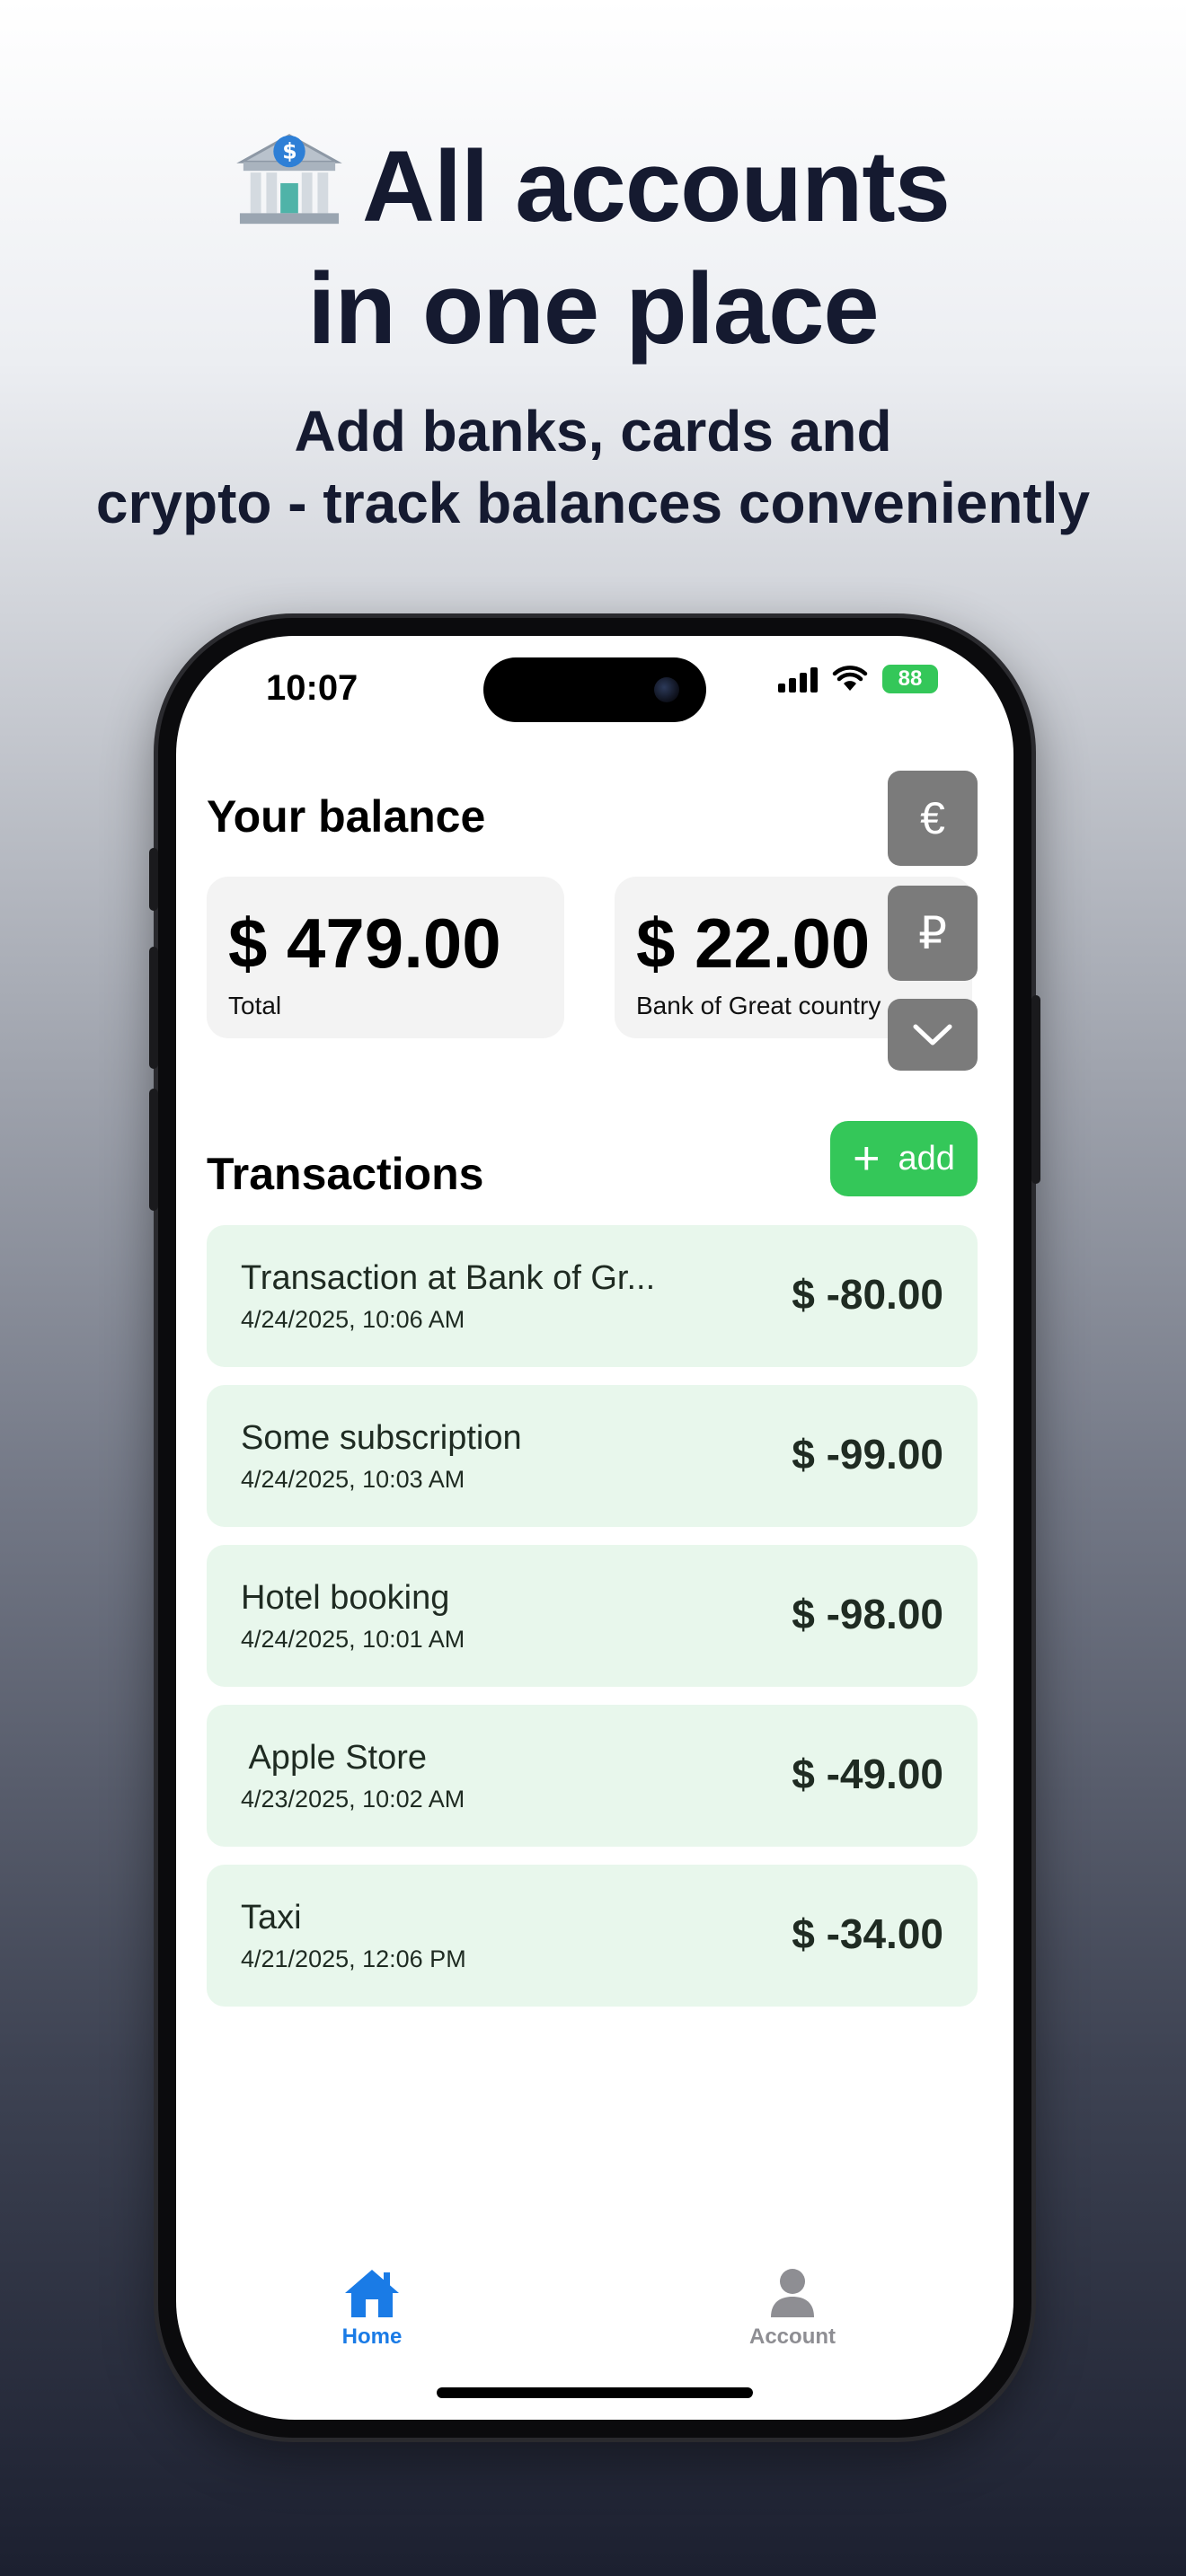  Describe the element at coordinates (592, 1936) in the screenshot. I see `transaction-item: Taxi 4/21/2025, 12:06 PM $ -34.00` at that location.